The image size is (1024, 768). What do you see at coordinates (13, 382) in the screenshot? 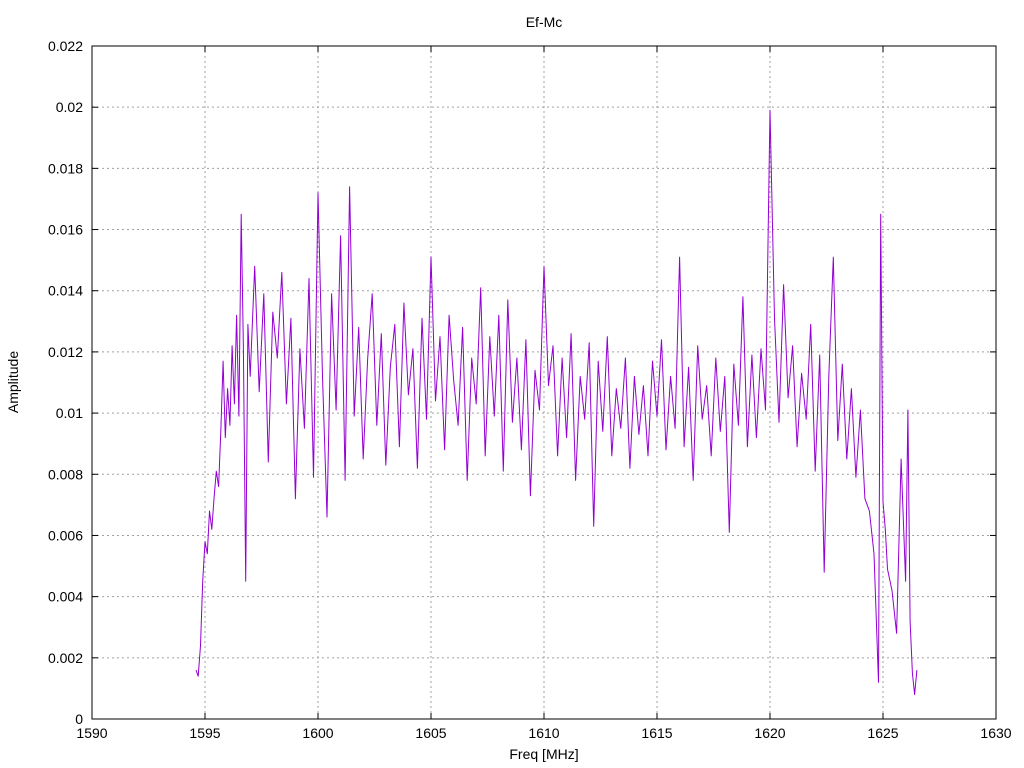
I see `y-axis-label: Amplitude` at bounding box center [13, 382].